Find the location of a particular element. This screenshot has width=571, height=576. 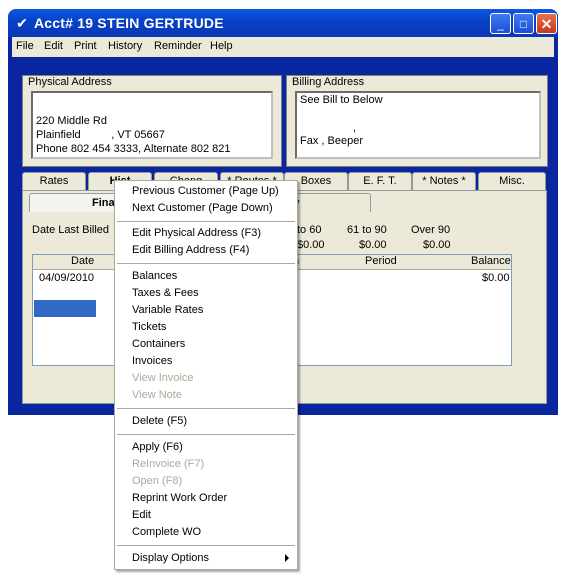

row-balance: $0.00 is located at coordinates (496, 278).